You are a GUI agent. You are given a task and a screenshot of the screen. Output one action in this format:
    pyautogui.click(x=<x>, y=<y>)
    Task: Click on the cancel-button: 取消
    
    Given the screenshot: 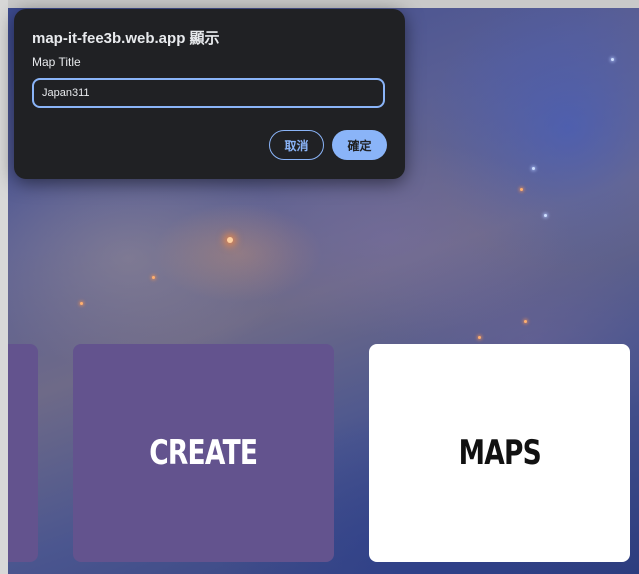 What is the action you would take?
    pyautogui.click(x=296, y=145)
    